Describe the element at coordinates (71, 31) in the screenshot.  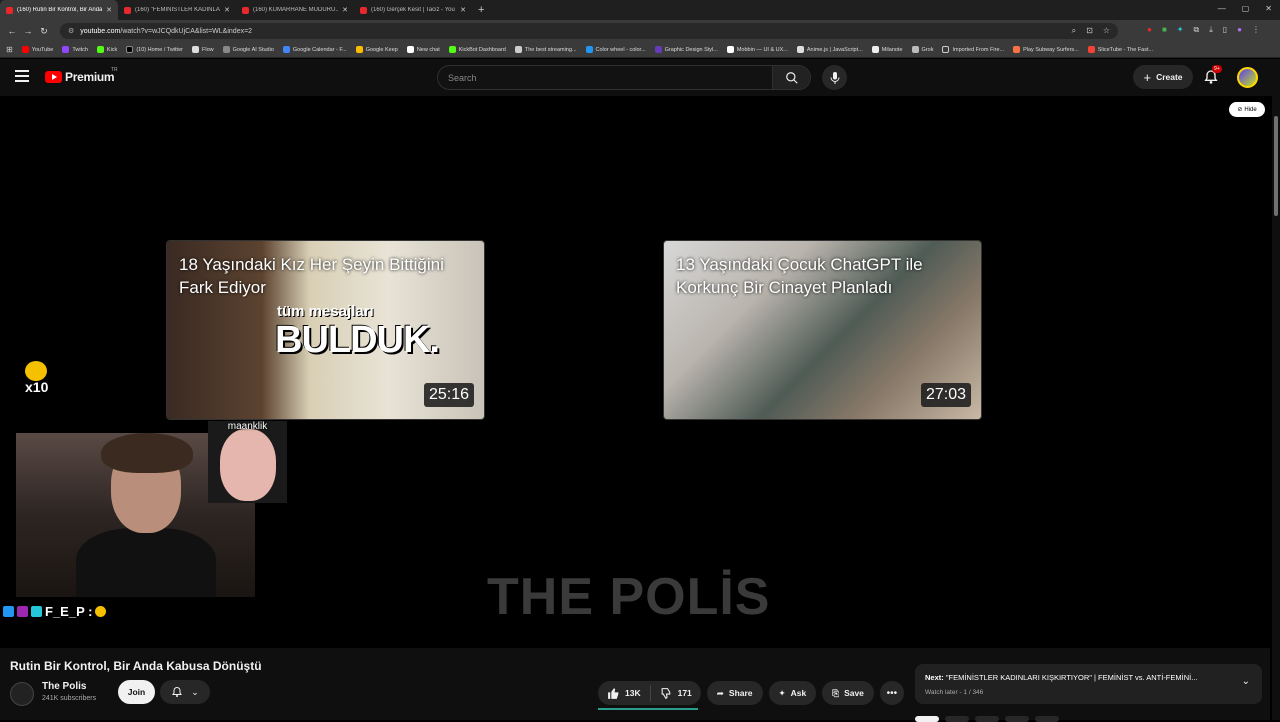
I see `site-info-icon: ⚙` at that location.